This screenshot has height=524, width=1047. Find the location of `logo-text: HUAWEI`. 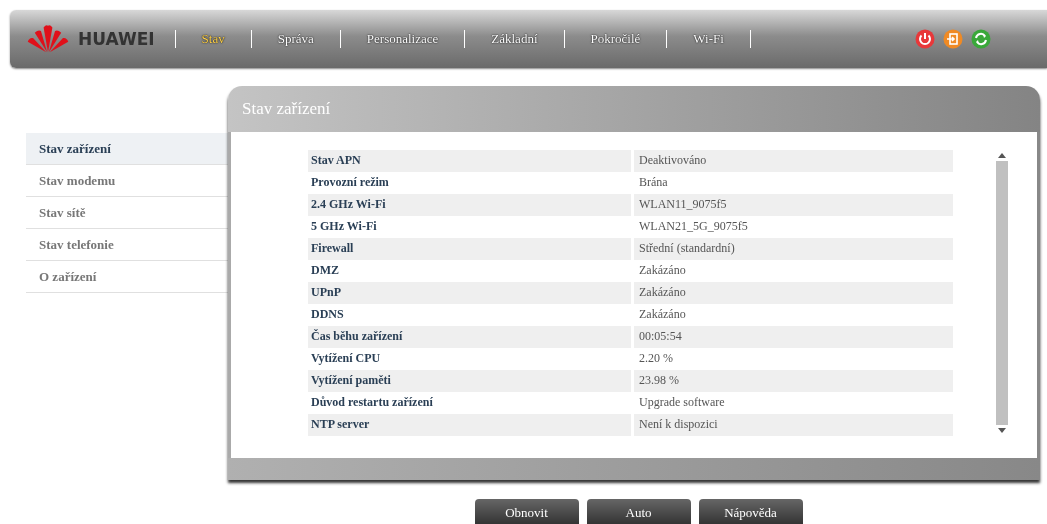

logo-text: HUAWEI is located at coordinates (116, 39).